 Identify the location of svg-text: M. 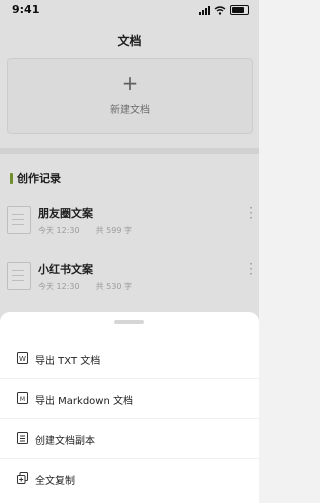
(22, 399).